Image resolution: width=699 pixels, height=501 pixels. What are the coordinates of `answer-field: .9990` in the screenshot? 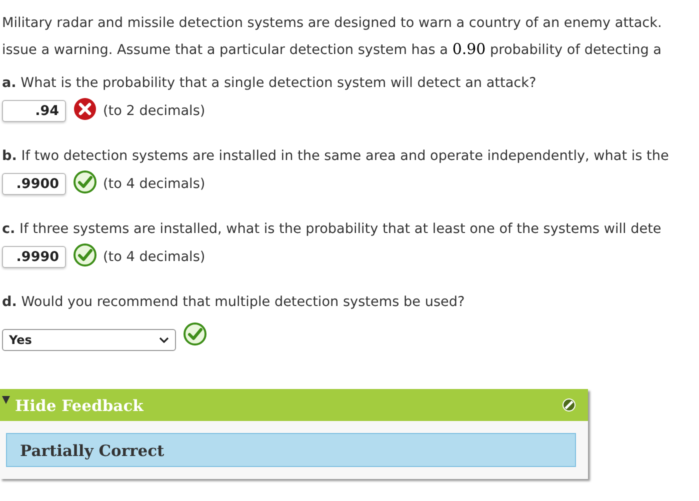 It's located at (34, 257).